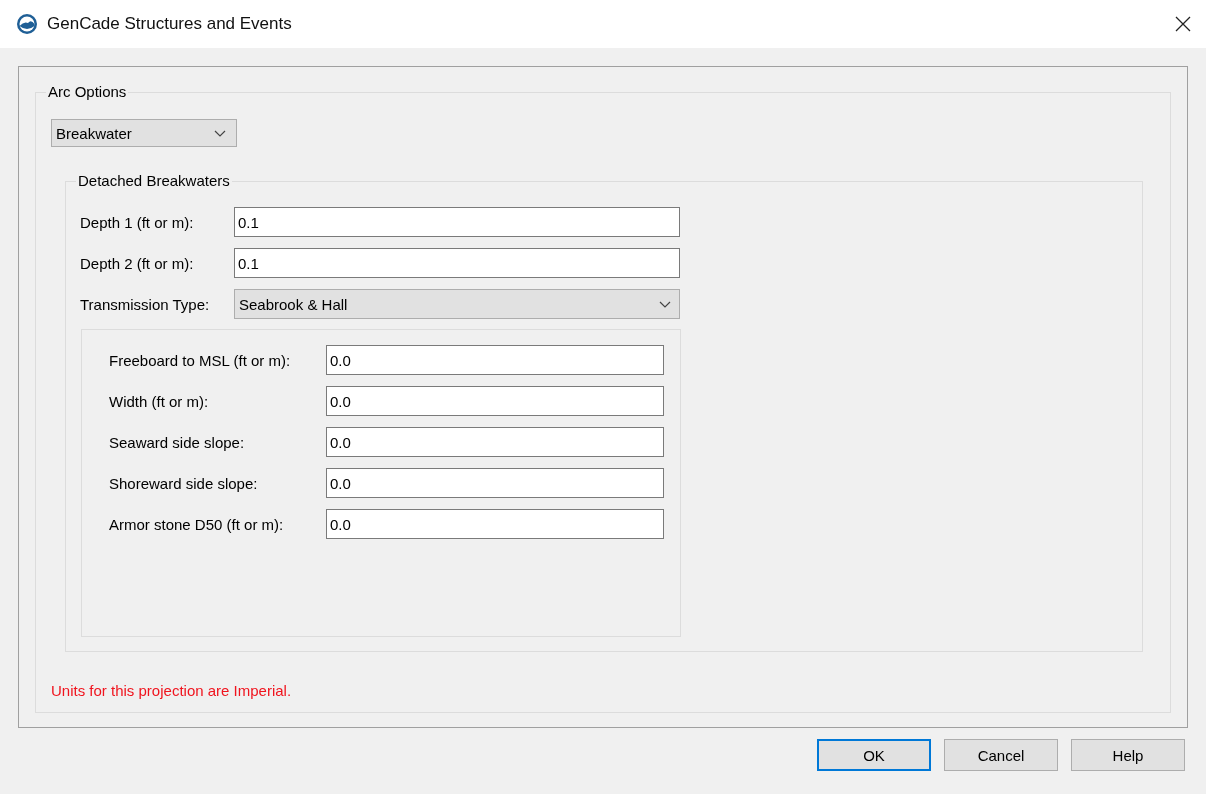 The image size is (1206, 794). I want to click on window-title: GenCade Structures and Events, so click(170, 24).